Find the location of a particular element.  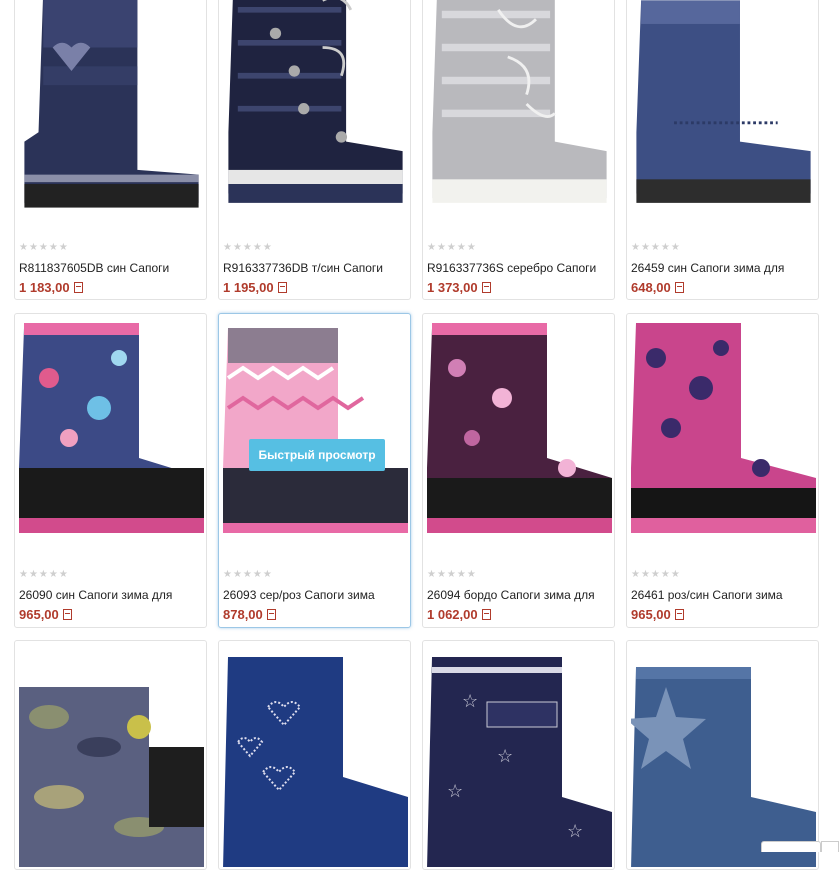

price-value: 878,00 is located at coordinates (243, 614).